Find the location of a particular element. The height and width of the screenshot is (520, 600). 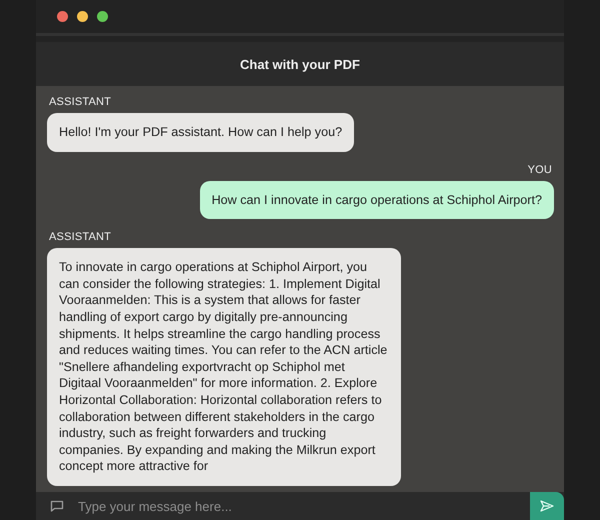

maximize-button is located at coordinates (102, 16).